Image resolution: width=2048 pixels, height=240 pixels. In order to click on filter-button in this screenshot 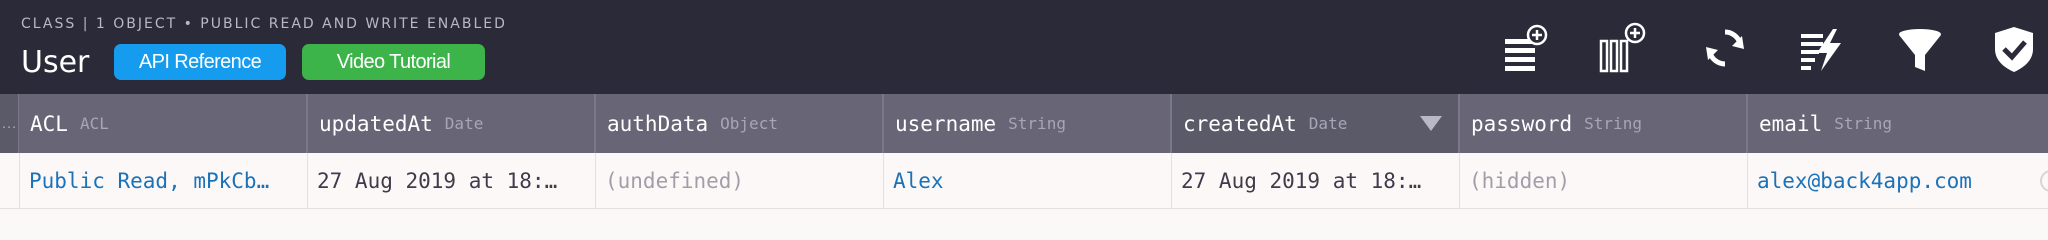, I will do `click(1920, 48)`.